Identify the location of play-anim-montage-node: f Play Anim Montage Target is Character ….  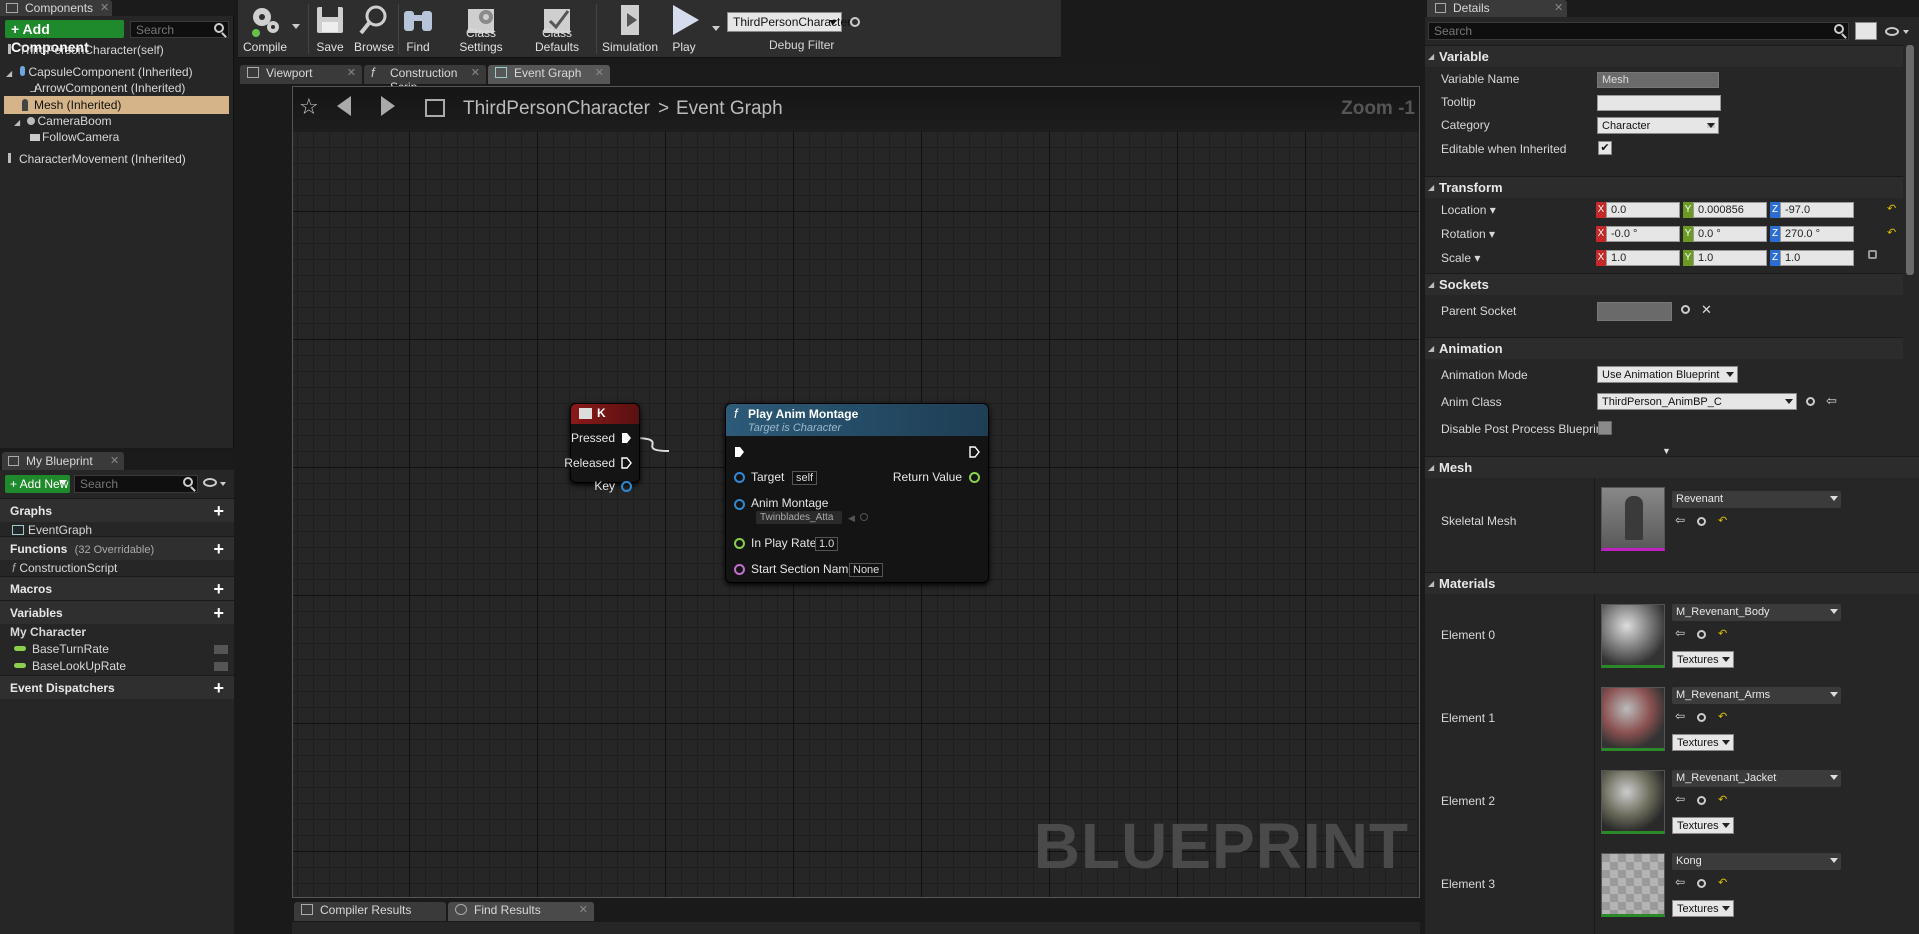
(857, 493).